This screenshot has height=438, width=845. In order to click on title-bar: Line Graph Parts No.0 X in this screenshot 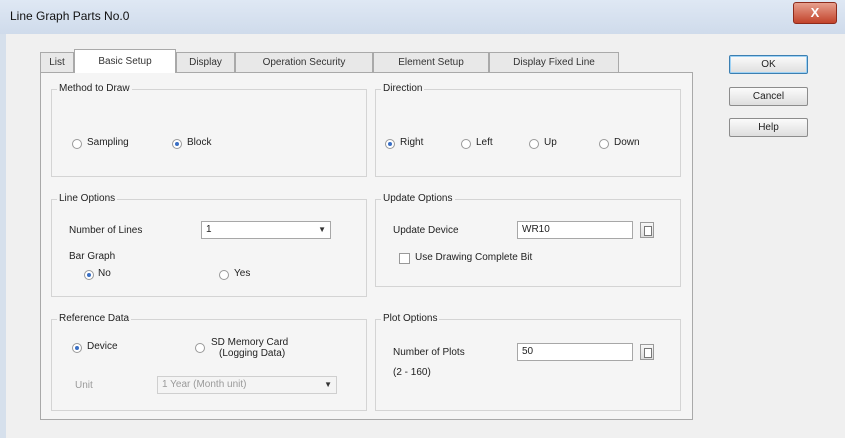, I will do `click(422, 17)`.